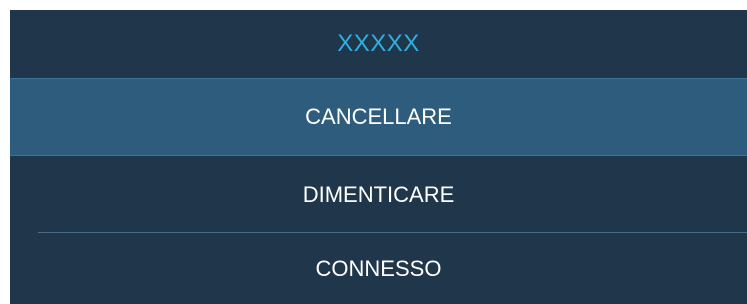 Image resolution: width=747 pixels, height=304 pixels. I want to click on menu-item-label: CONNESSO, so click(378, 268).